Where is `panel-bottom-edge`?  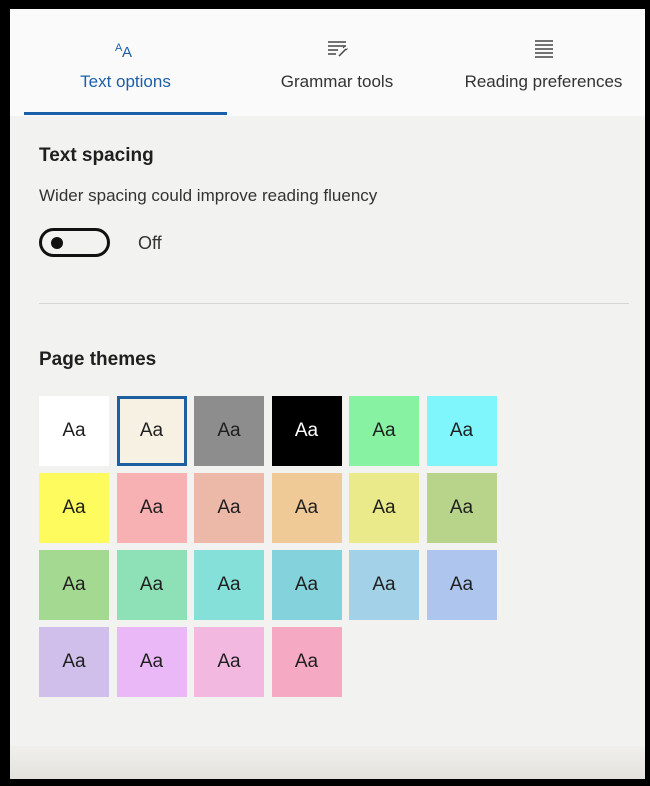 panel-bottom-edge is located at coordinates (327, 762).